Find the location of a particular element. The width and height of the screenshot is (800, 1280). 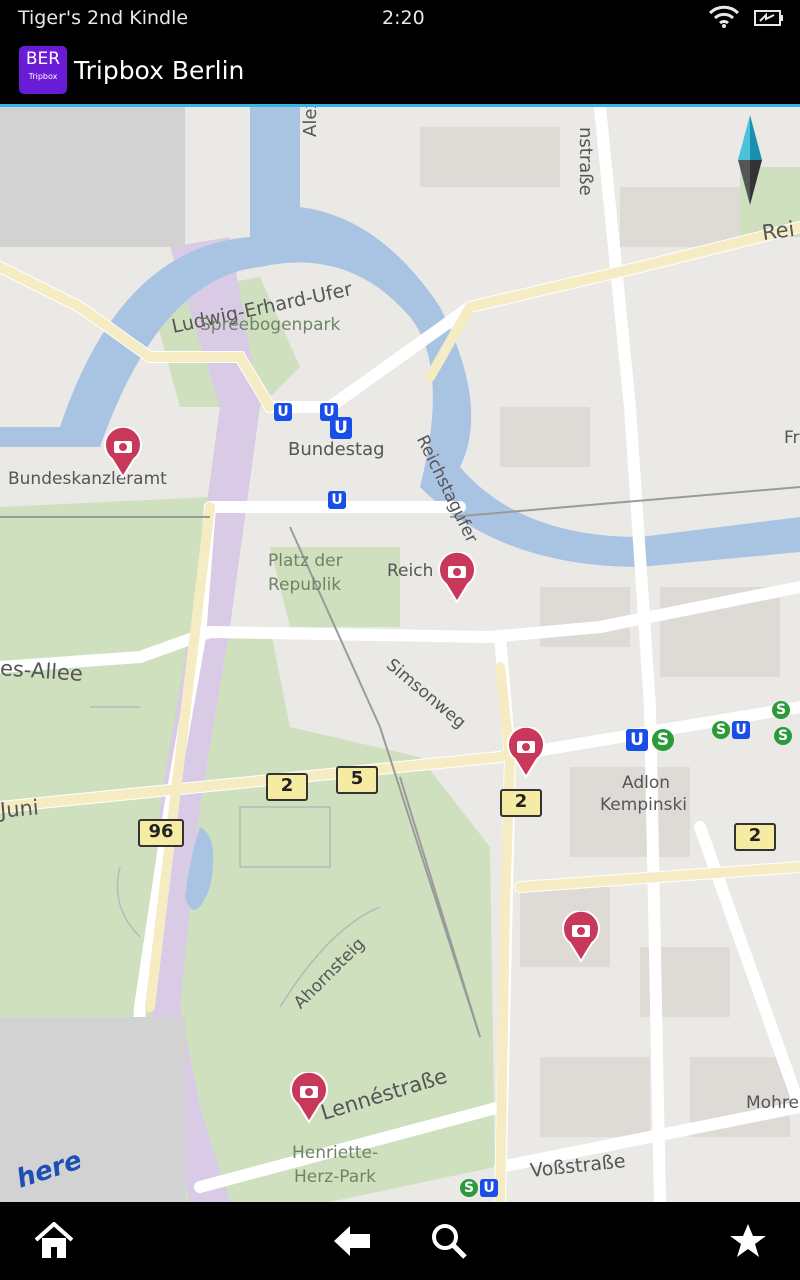

map-label-henriette-2: Herz-Park is located at coordinates (335, 1177).